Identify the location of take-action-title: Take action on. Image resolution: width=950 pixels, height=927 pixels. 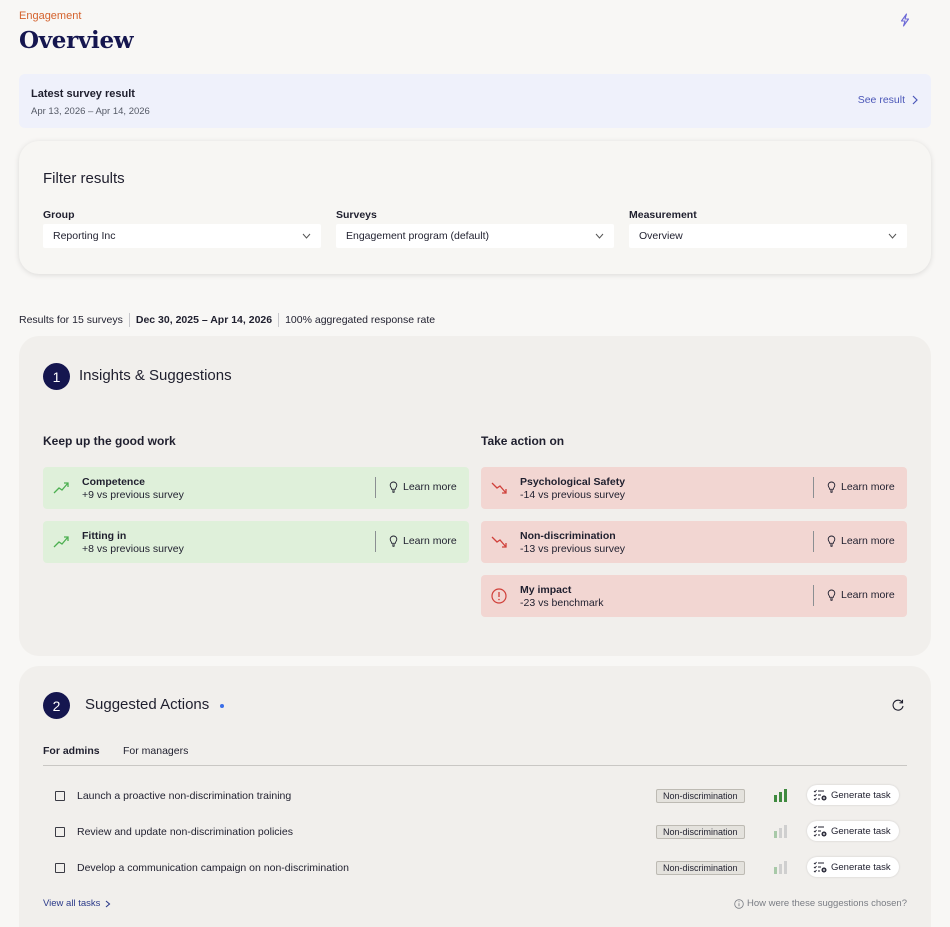
(523, 441).